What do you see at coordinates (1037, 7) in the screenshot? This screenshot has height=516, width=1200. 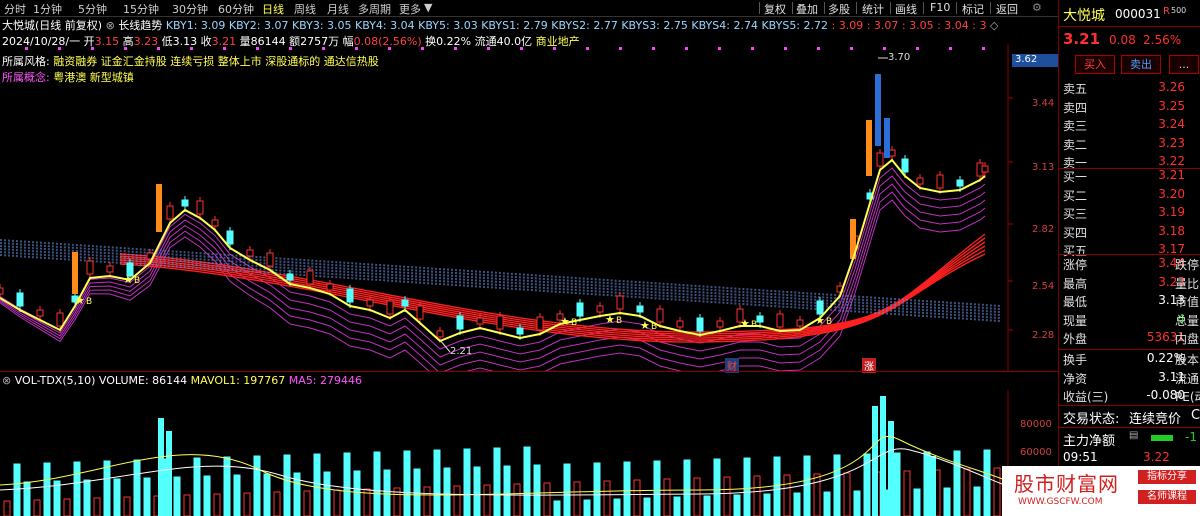 I see `settings-gear-icon: ⚙` at bounding box center [1037, 7].